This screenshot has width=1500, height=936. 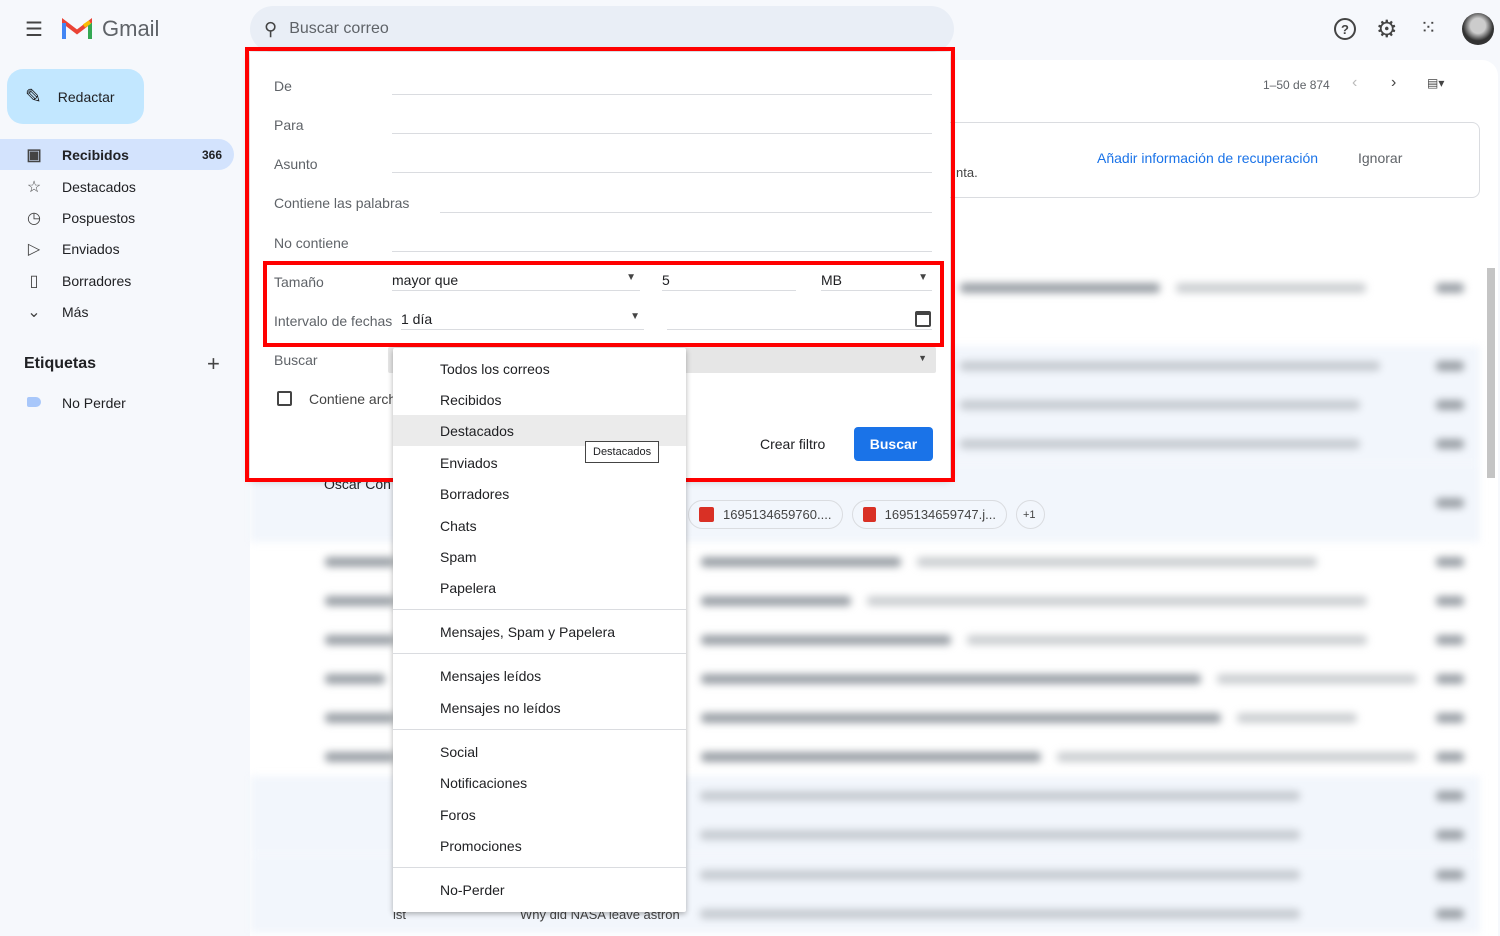 What do you see at coordinates (34, 218) in the screenshot?
I see `clock-icon: ◷` at bounding box center [34, 218].